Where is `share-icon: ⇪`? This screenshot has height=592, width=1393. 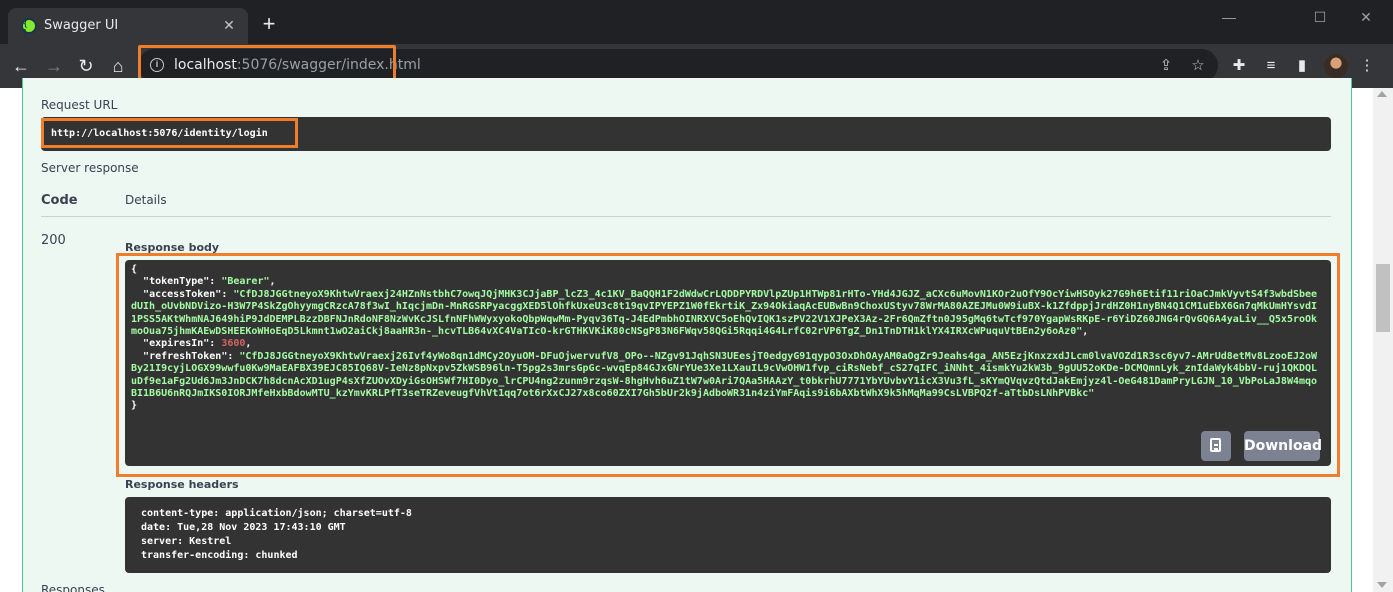 share-icon: ⇪ is located at coordinates (1166, 66).